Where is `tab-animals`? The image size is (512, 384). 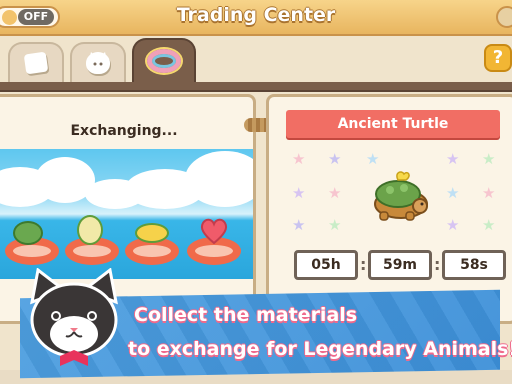 tab-animals is located at coordinates (98, 62).